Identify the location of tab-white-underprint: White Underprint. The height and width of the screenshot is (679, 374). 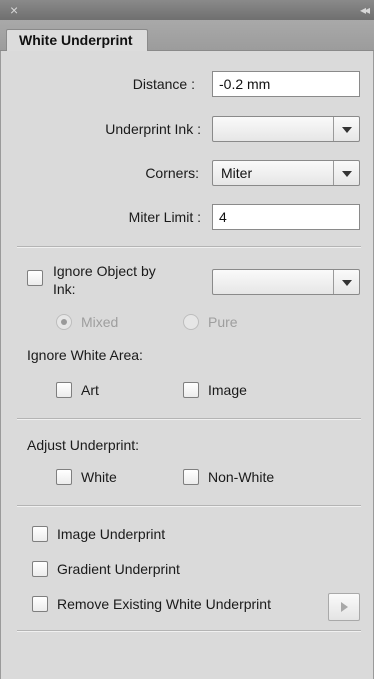
(77, 40).